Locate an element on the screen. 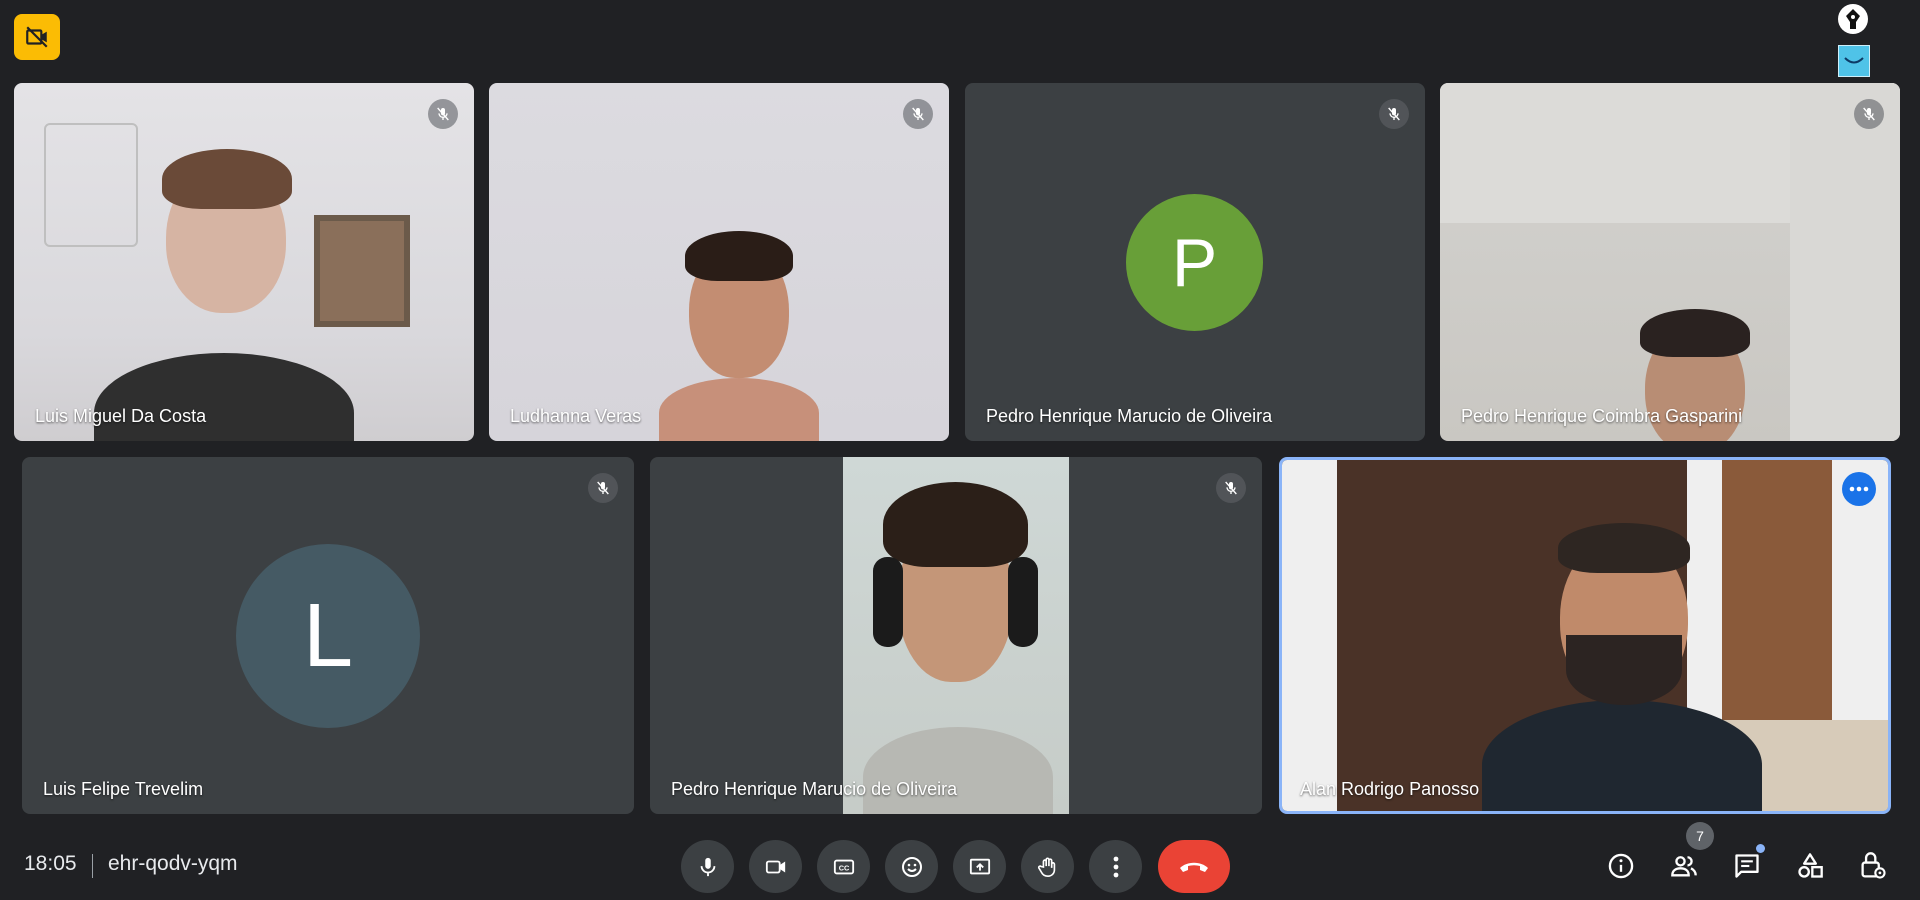 This screenshot has height=900, width=1920. more-options-icon is located at coordinates (1115, 866).